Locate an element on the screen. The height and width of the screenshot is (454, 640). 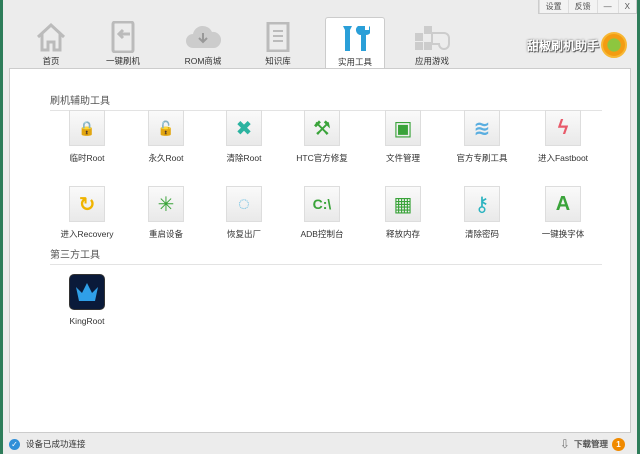
tab-one-click-flash: 一键刷机 is located at coordinates (123, 42).